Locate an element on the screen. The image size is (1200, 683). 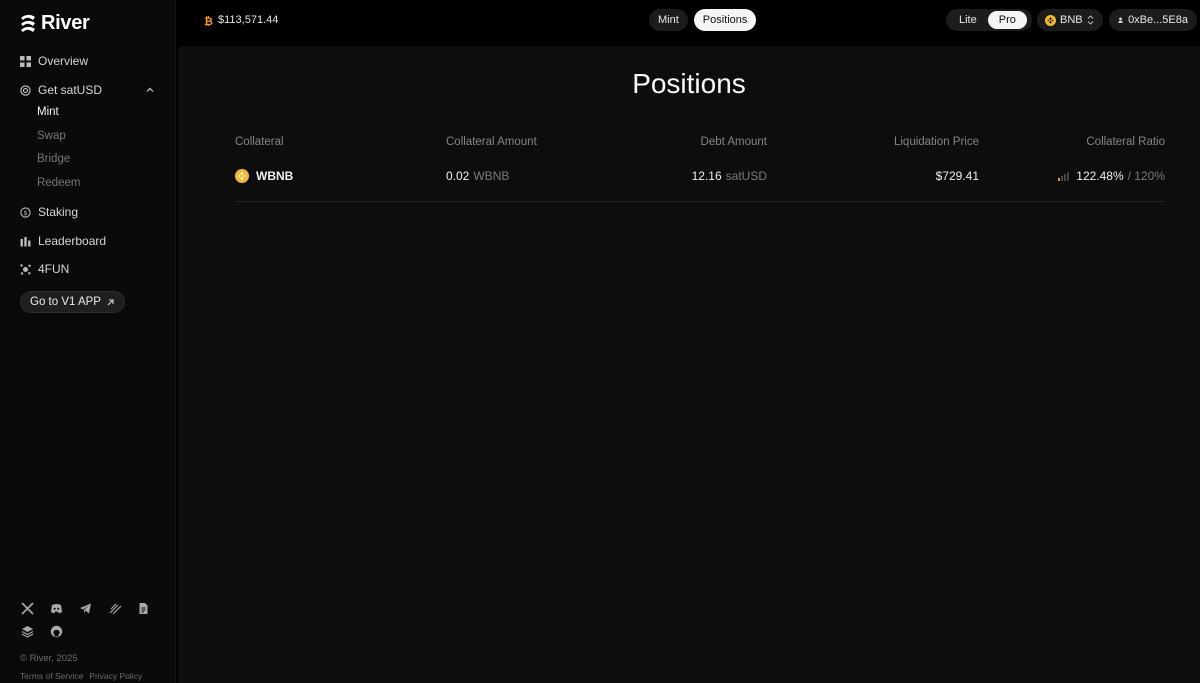
chain-label: BNB is located at coordinates (1071, 20).